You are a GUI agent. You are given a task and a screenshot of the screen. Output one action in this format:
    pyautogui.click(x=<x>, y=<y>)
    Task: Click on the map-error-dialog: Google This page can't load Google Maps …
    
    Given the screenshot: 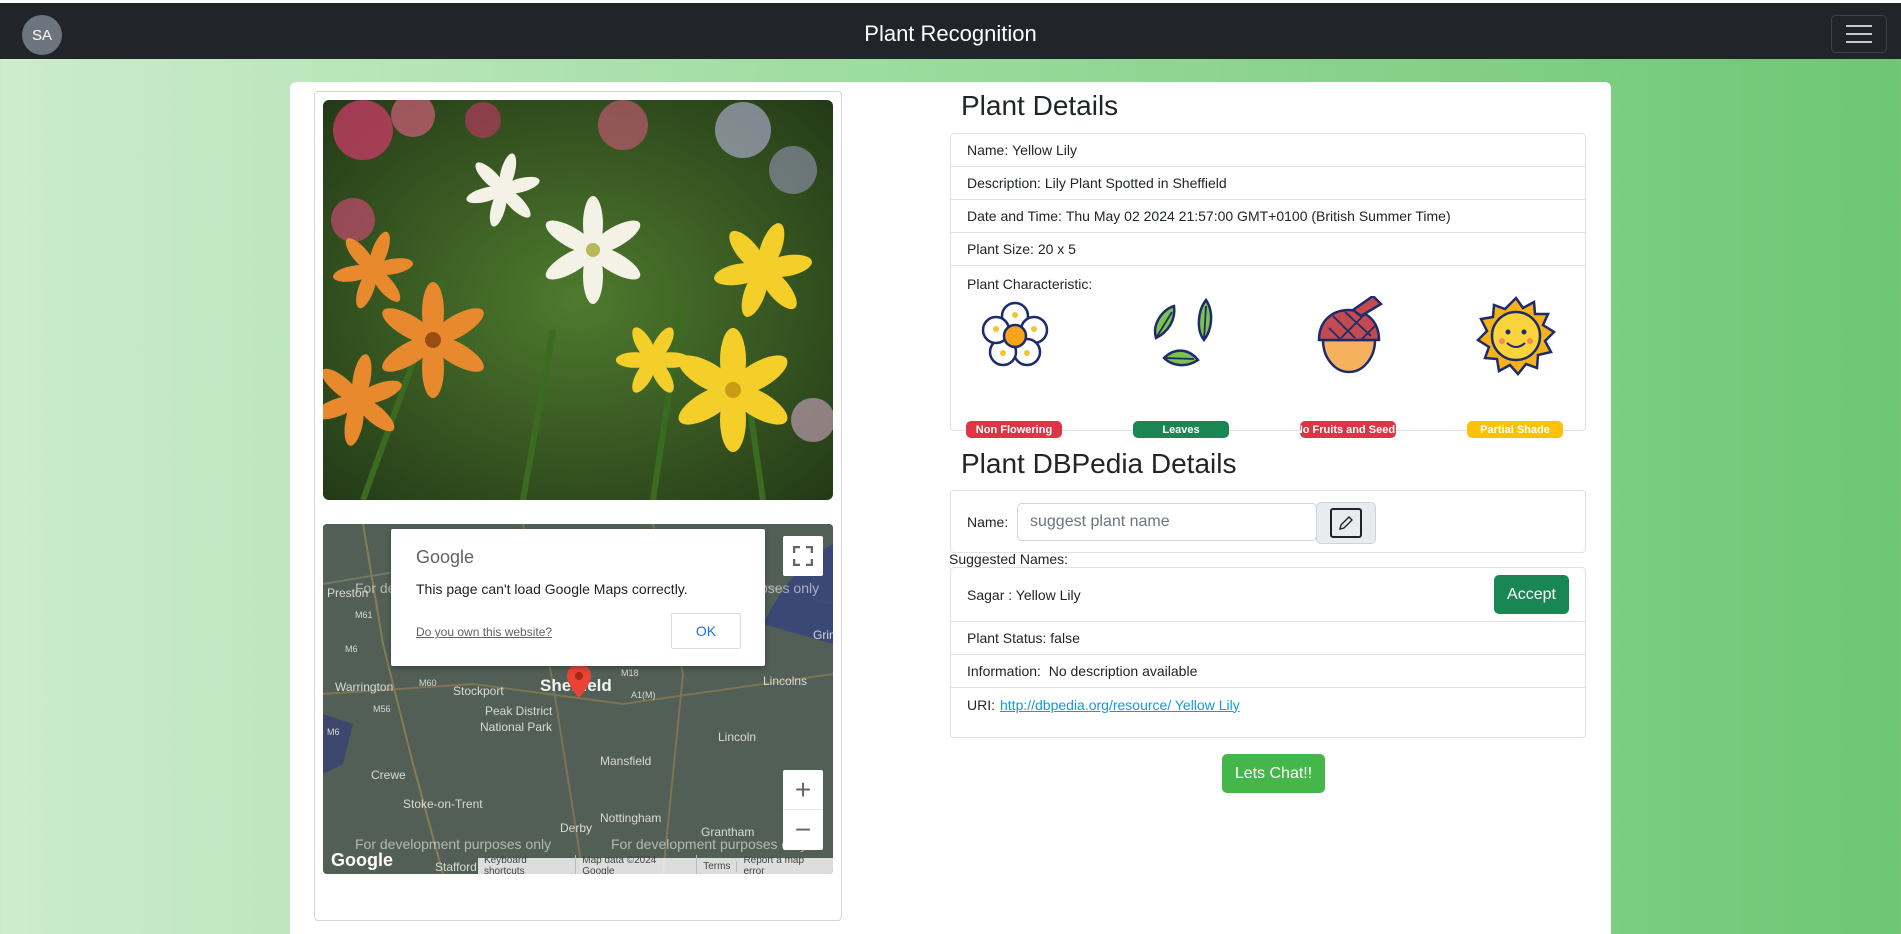 What is the action you would take?
    pyautogui.click(x=578, y=597)
    